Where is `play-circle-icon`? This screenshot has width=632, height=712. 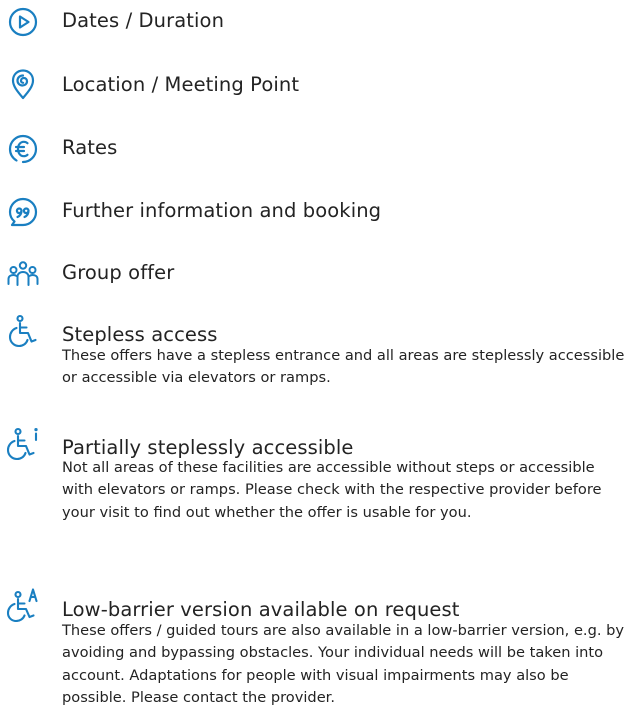 play-circle-icon is located at coordinates (23, 22).